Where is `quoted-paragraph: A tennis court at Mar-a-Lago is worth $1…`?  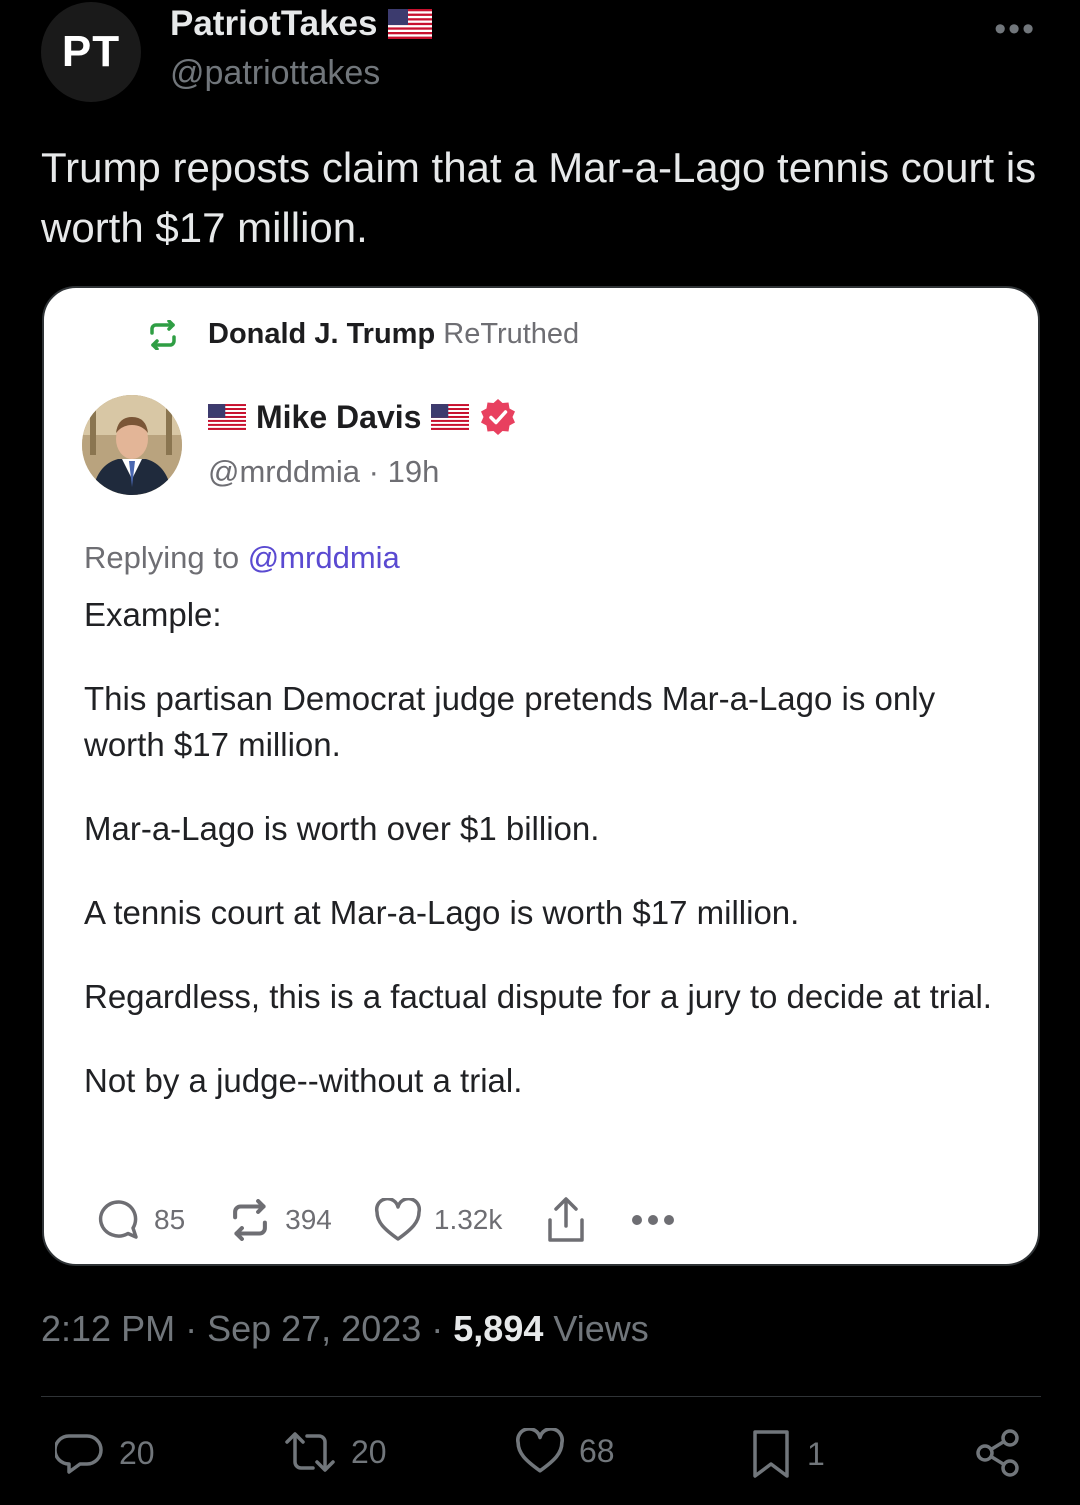 quoted-paragraph: A tennis court at Mar-a-Lago is worth $1… is located at coordinates (442, 912).